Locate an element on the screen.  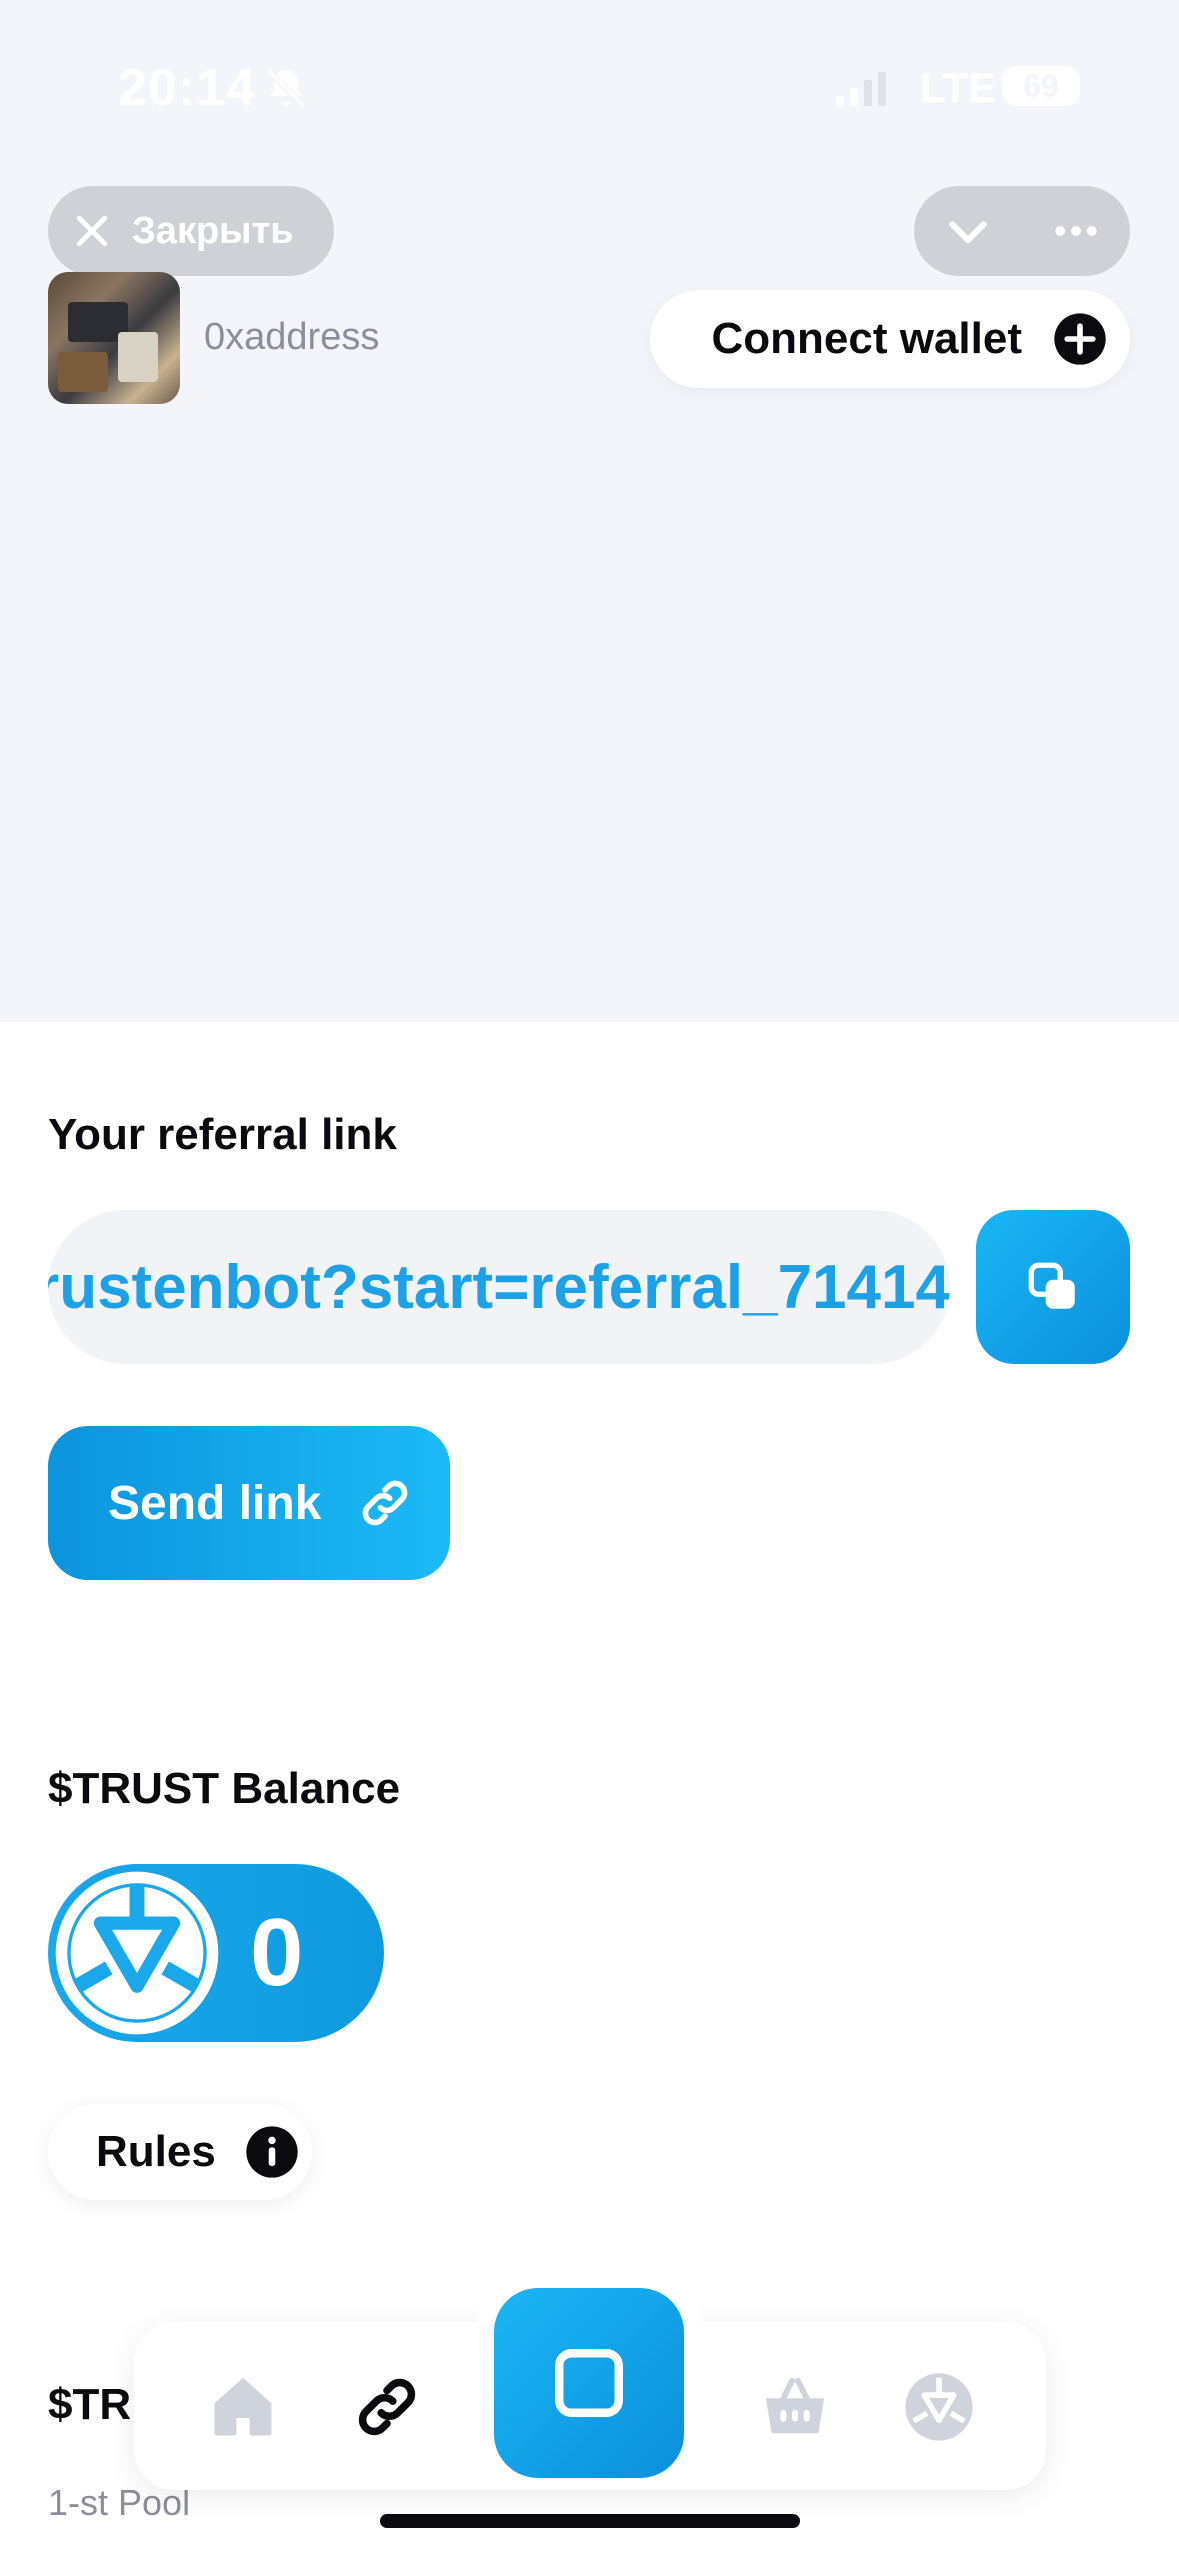
nav-token is located at coordinates (939, 2407).